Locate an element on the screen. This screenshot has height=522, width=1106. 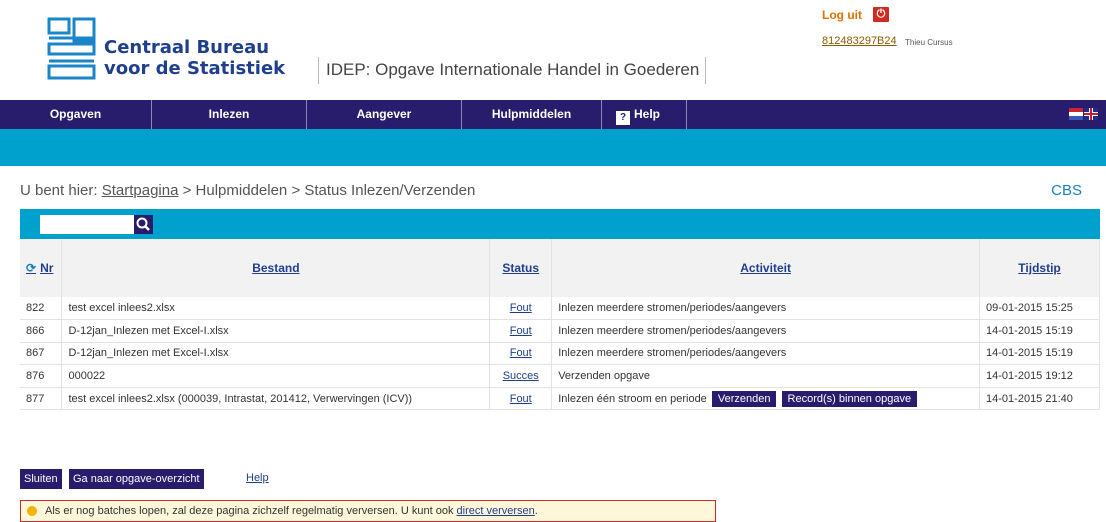
power-icon: ⏻ is located at coordinates (881, 14).